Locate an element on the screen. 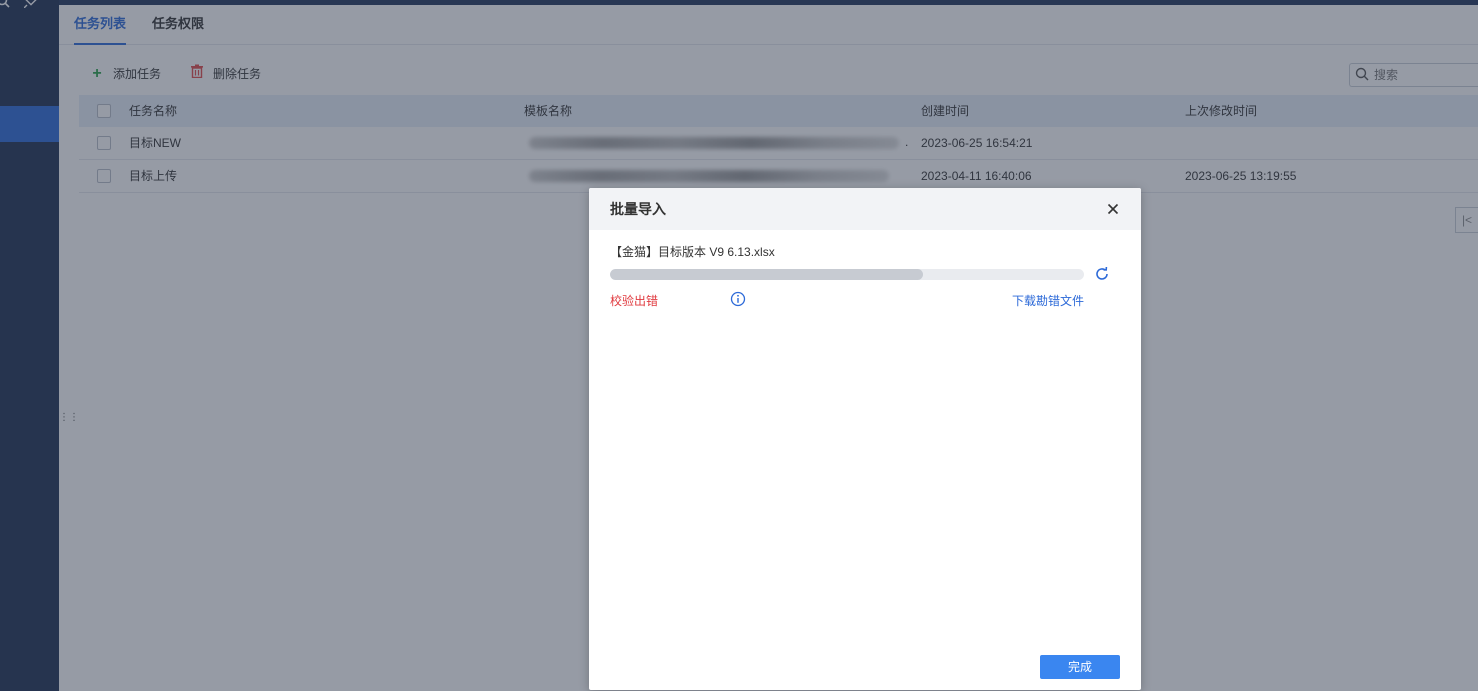 This screenshot has width=1478, height=691. close-icon is located at coordinates (1113, 209).